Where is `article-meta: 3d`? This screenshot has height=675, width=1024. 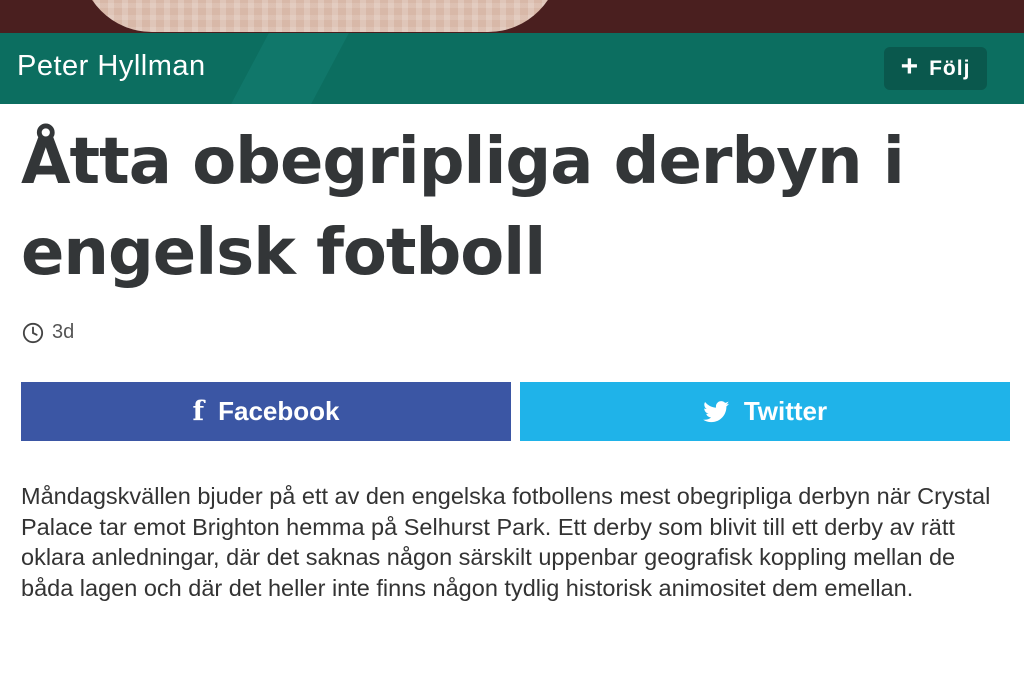
article-meta: 3d is located at coordinates (48, 332).